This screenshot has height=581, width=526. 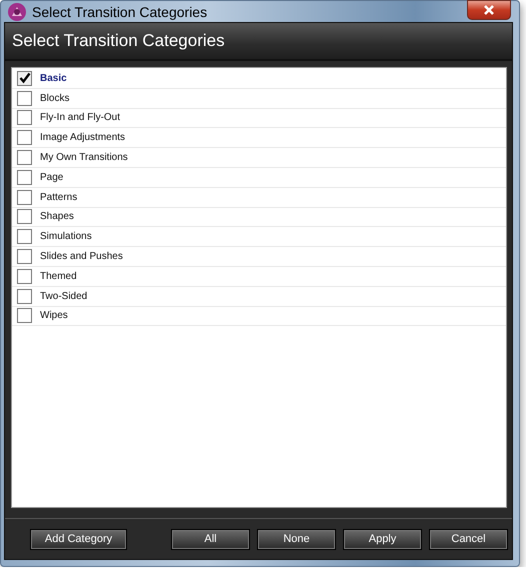 What do you see at coordinates (468, 539) in the screenshot?
I see `dialog-button: Cancel` at bounding box center [468, 539].